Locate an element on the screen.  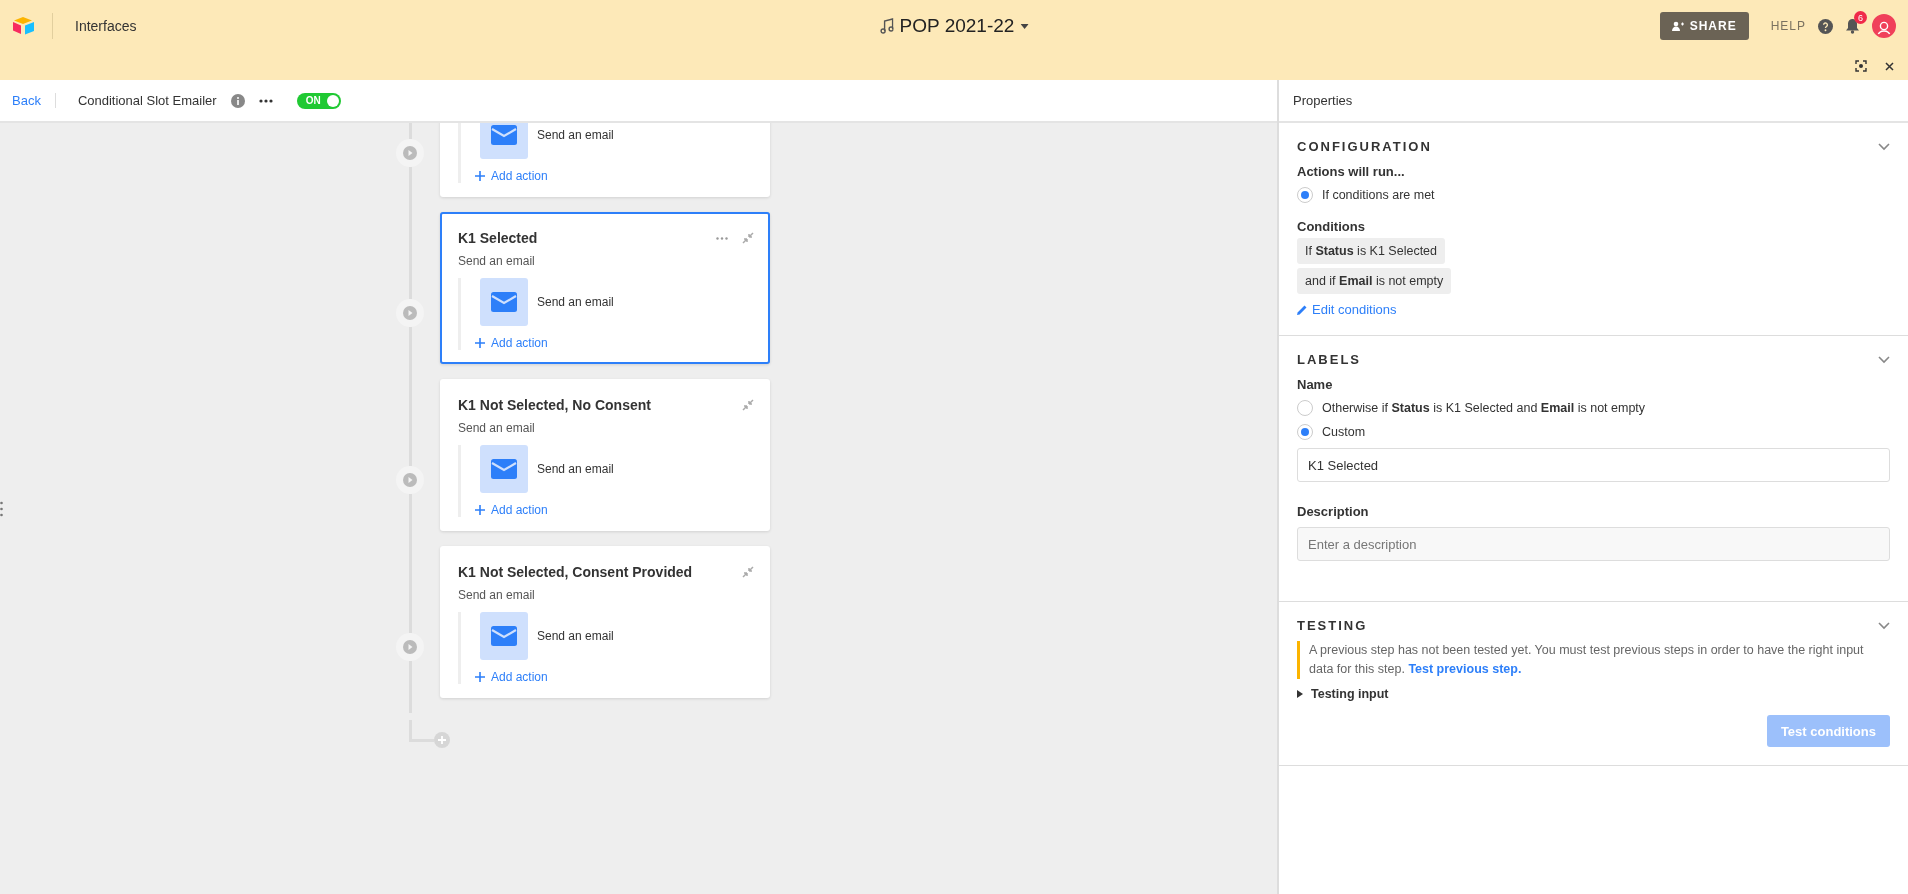
automation-name: Conditional Slot Emailer is located at coordinates (147, 100).